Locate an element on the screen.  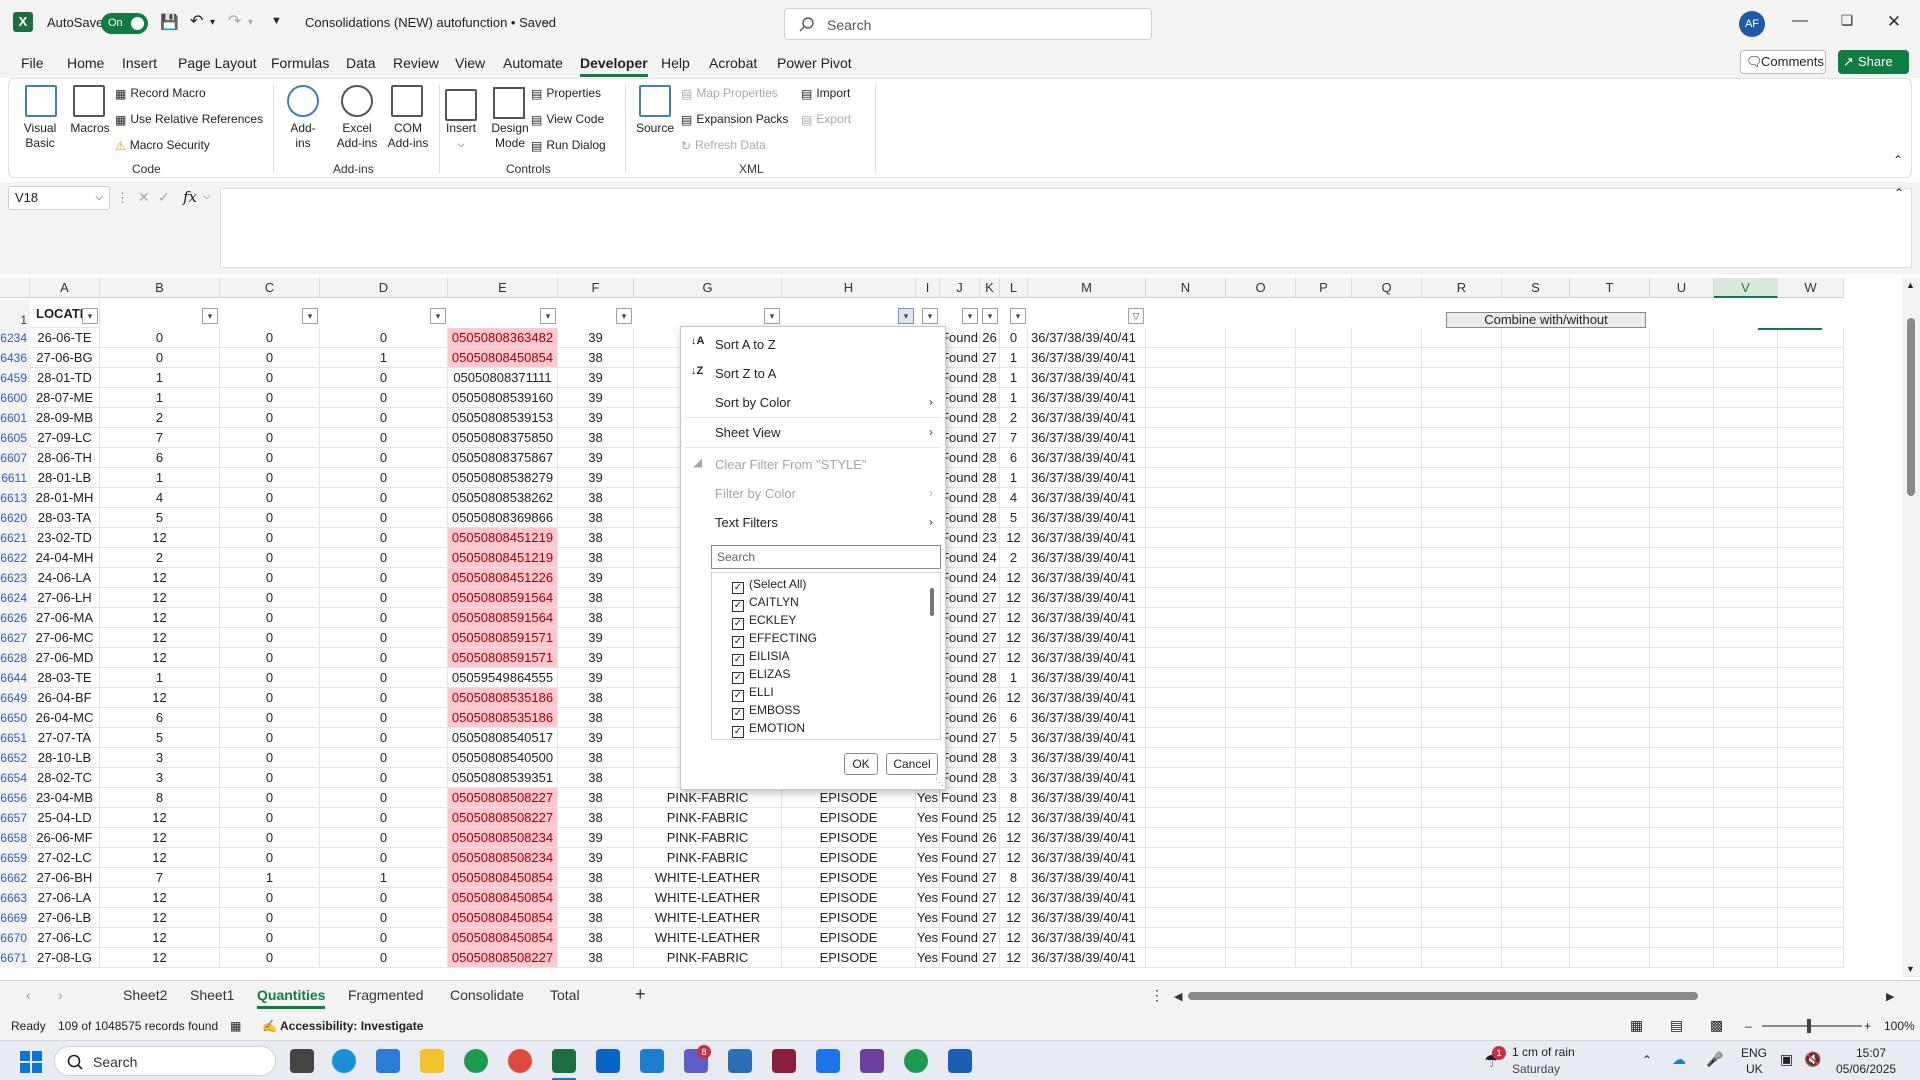
cell-a: 25-04-LD is located at coordinates (65, 818).